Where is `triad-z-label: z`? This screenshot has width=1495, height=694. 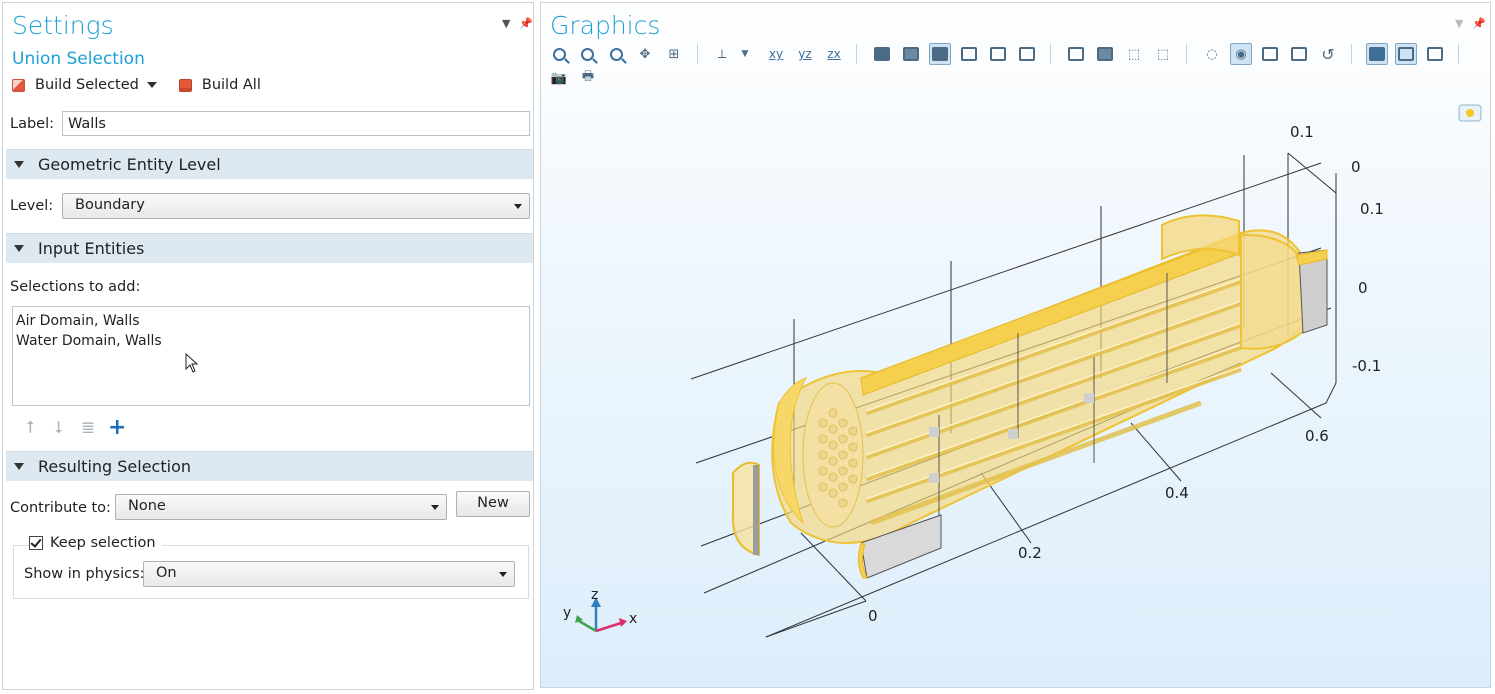 triad-z-label: z is located at coordinates (594, 595).